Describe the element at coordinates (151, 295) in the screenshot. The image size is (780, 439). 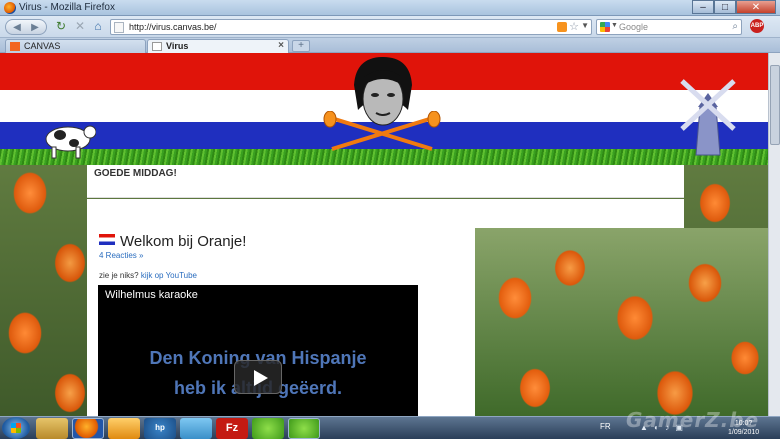
I see `video-title: Wilhelmus karaoke` at that location.